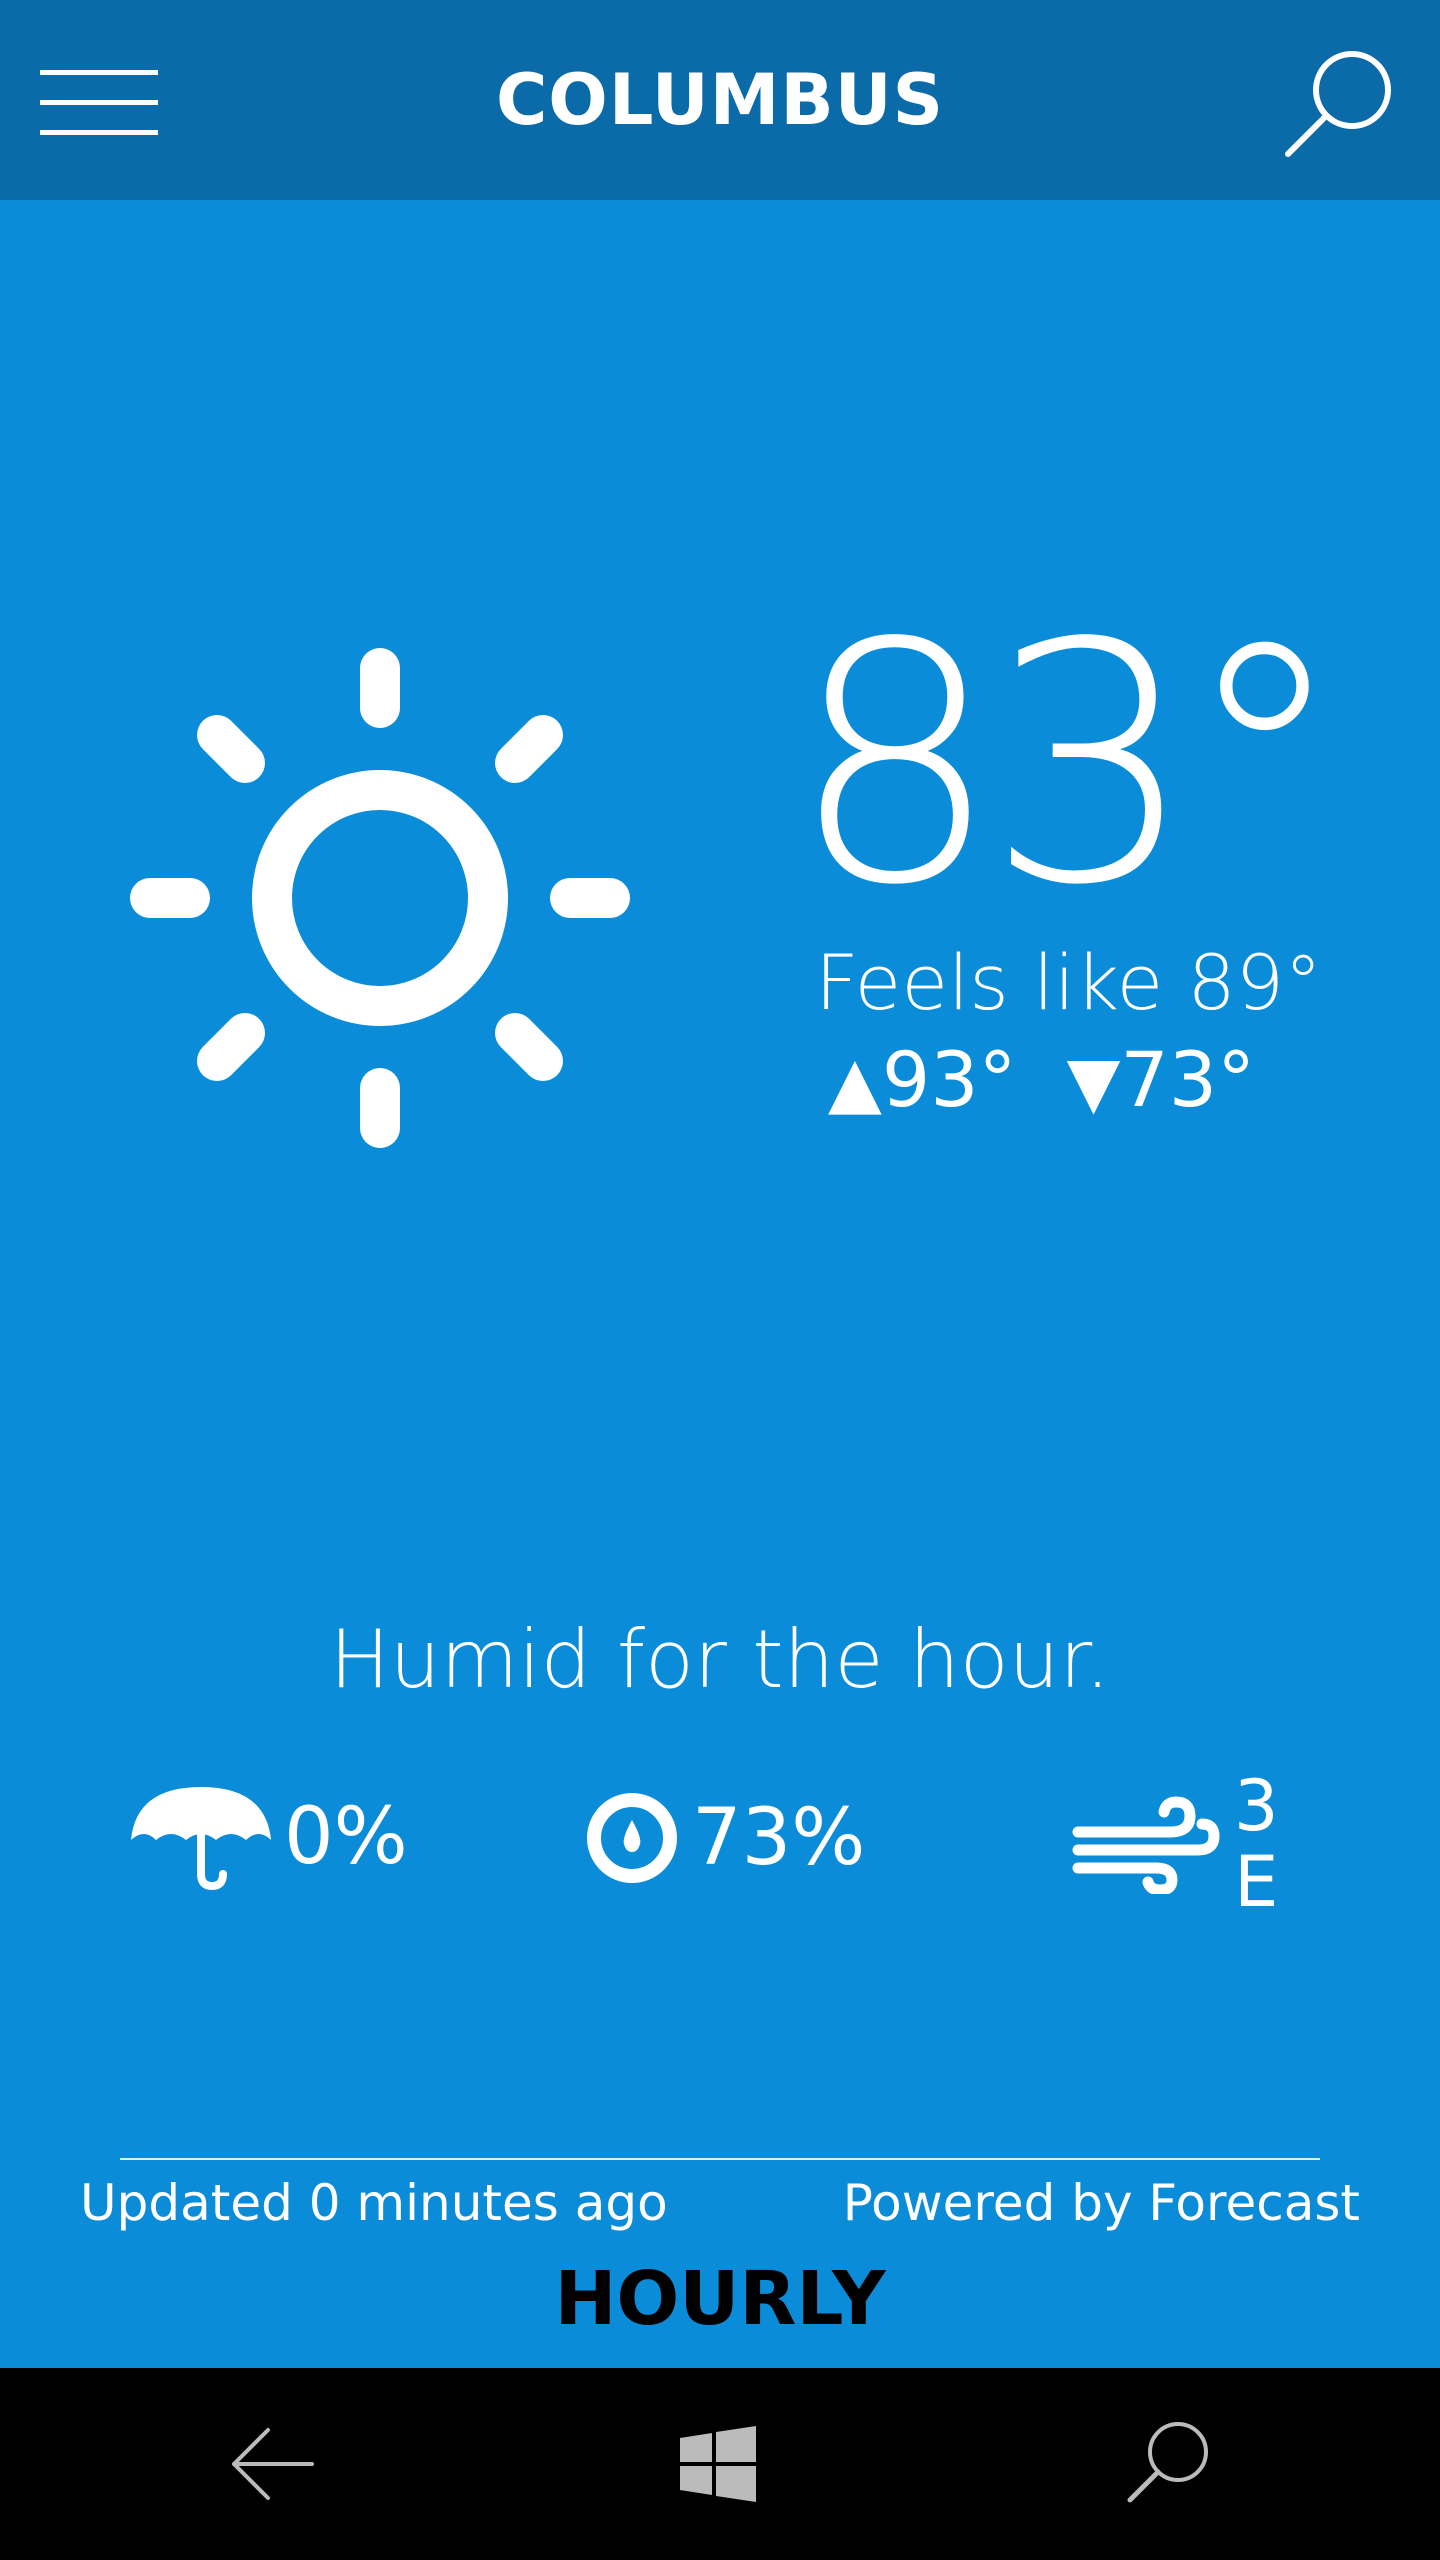  I want to click on weather-summary: Humid for the hour., so click(720, 1659).